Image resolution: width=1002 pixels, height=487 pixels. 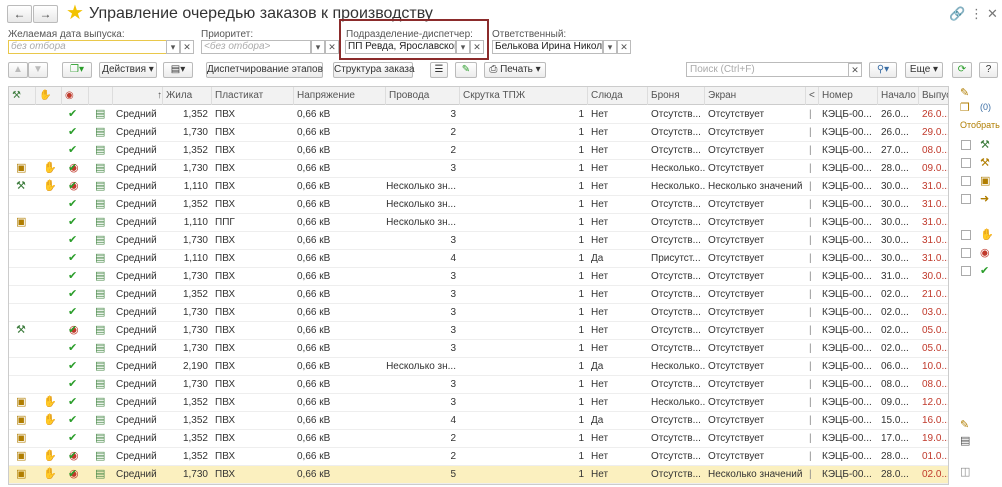 I want to click on more-vertical-icon: ⋮, so click(x=976, y=14).